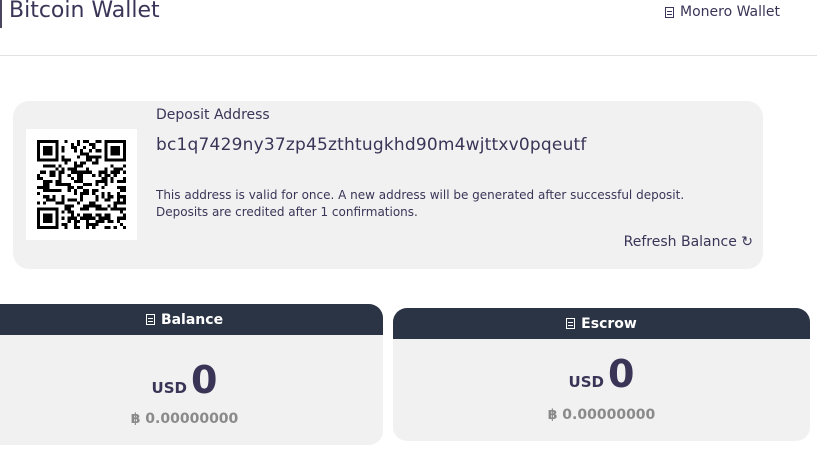 This screenshot has height=452, width=817. I want to click on page-title: Bitcoin Wallet, so click(84, 11).